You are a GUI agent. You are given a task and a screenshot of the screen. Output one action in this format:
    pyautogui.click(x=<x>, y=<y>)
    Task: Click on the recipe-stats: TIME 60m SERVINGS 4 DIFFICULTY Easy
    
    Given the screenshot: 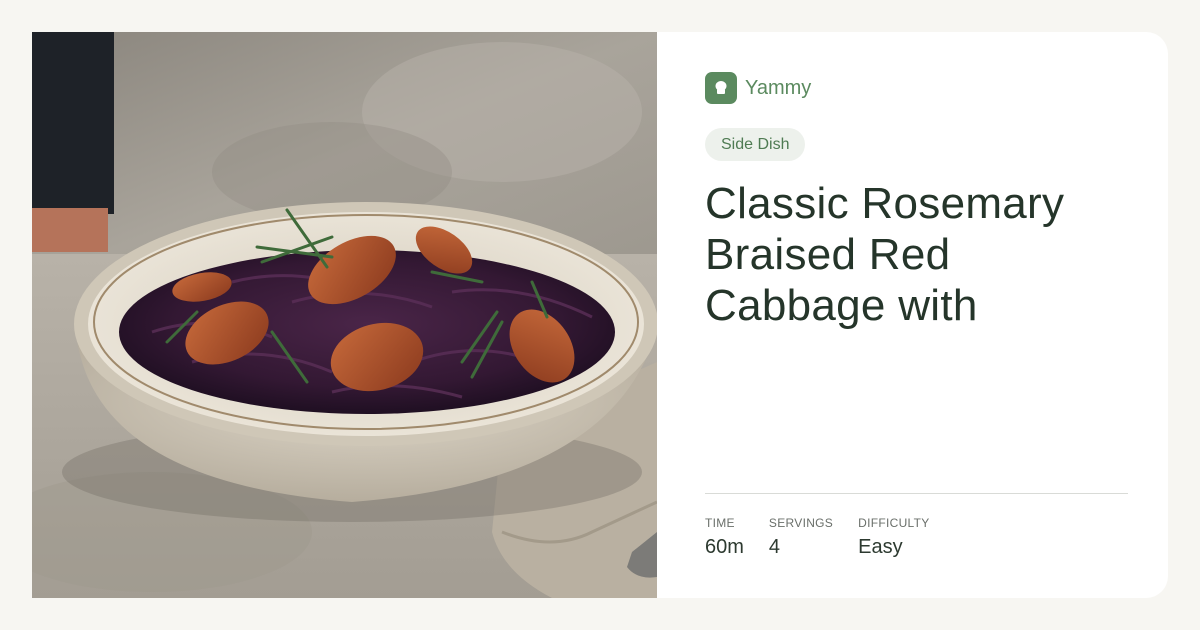 What is the action you would take?
    pyautogui.click(x=830, y=537)
    